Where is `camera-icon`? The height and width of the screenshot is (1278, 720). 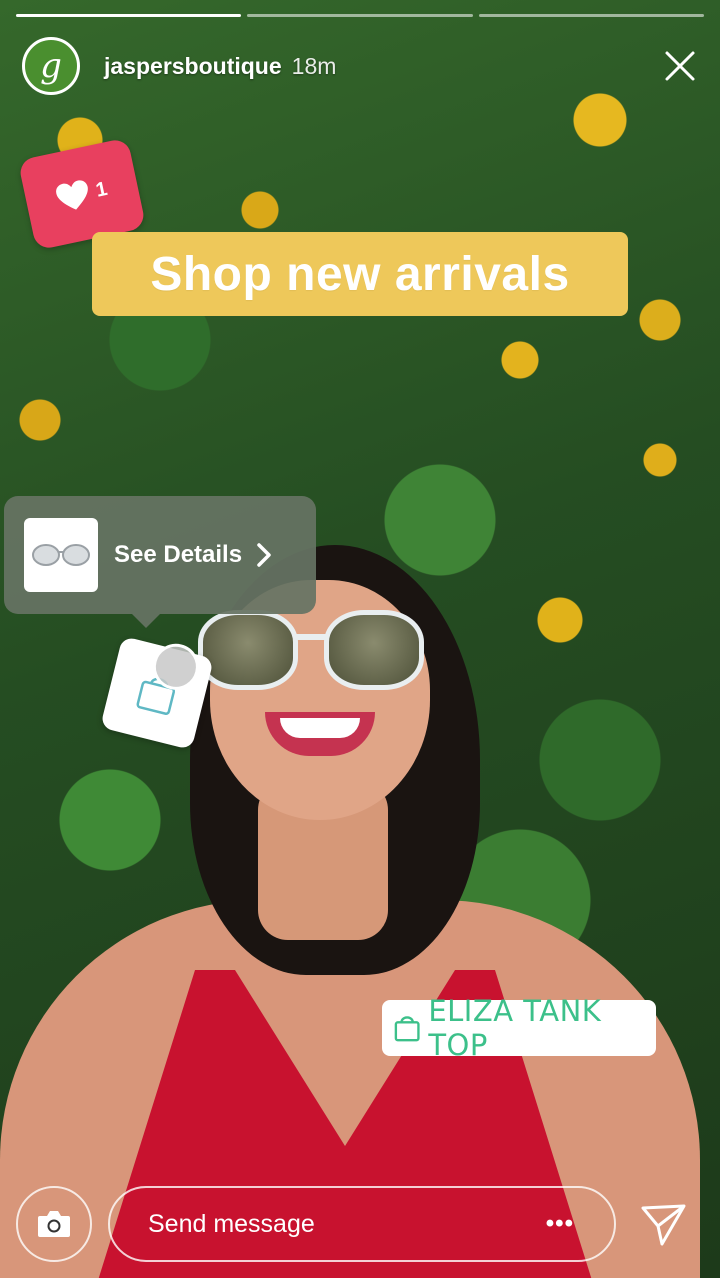 camera-icon is located at coordinates (54, 1224).